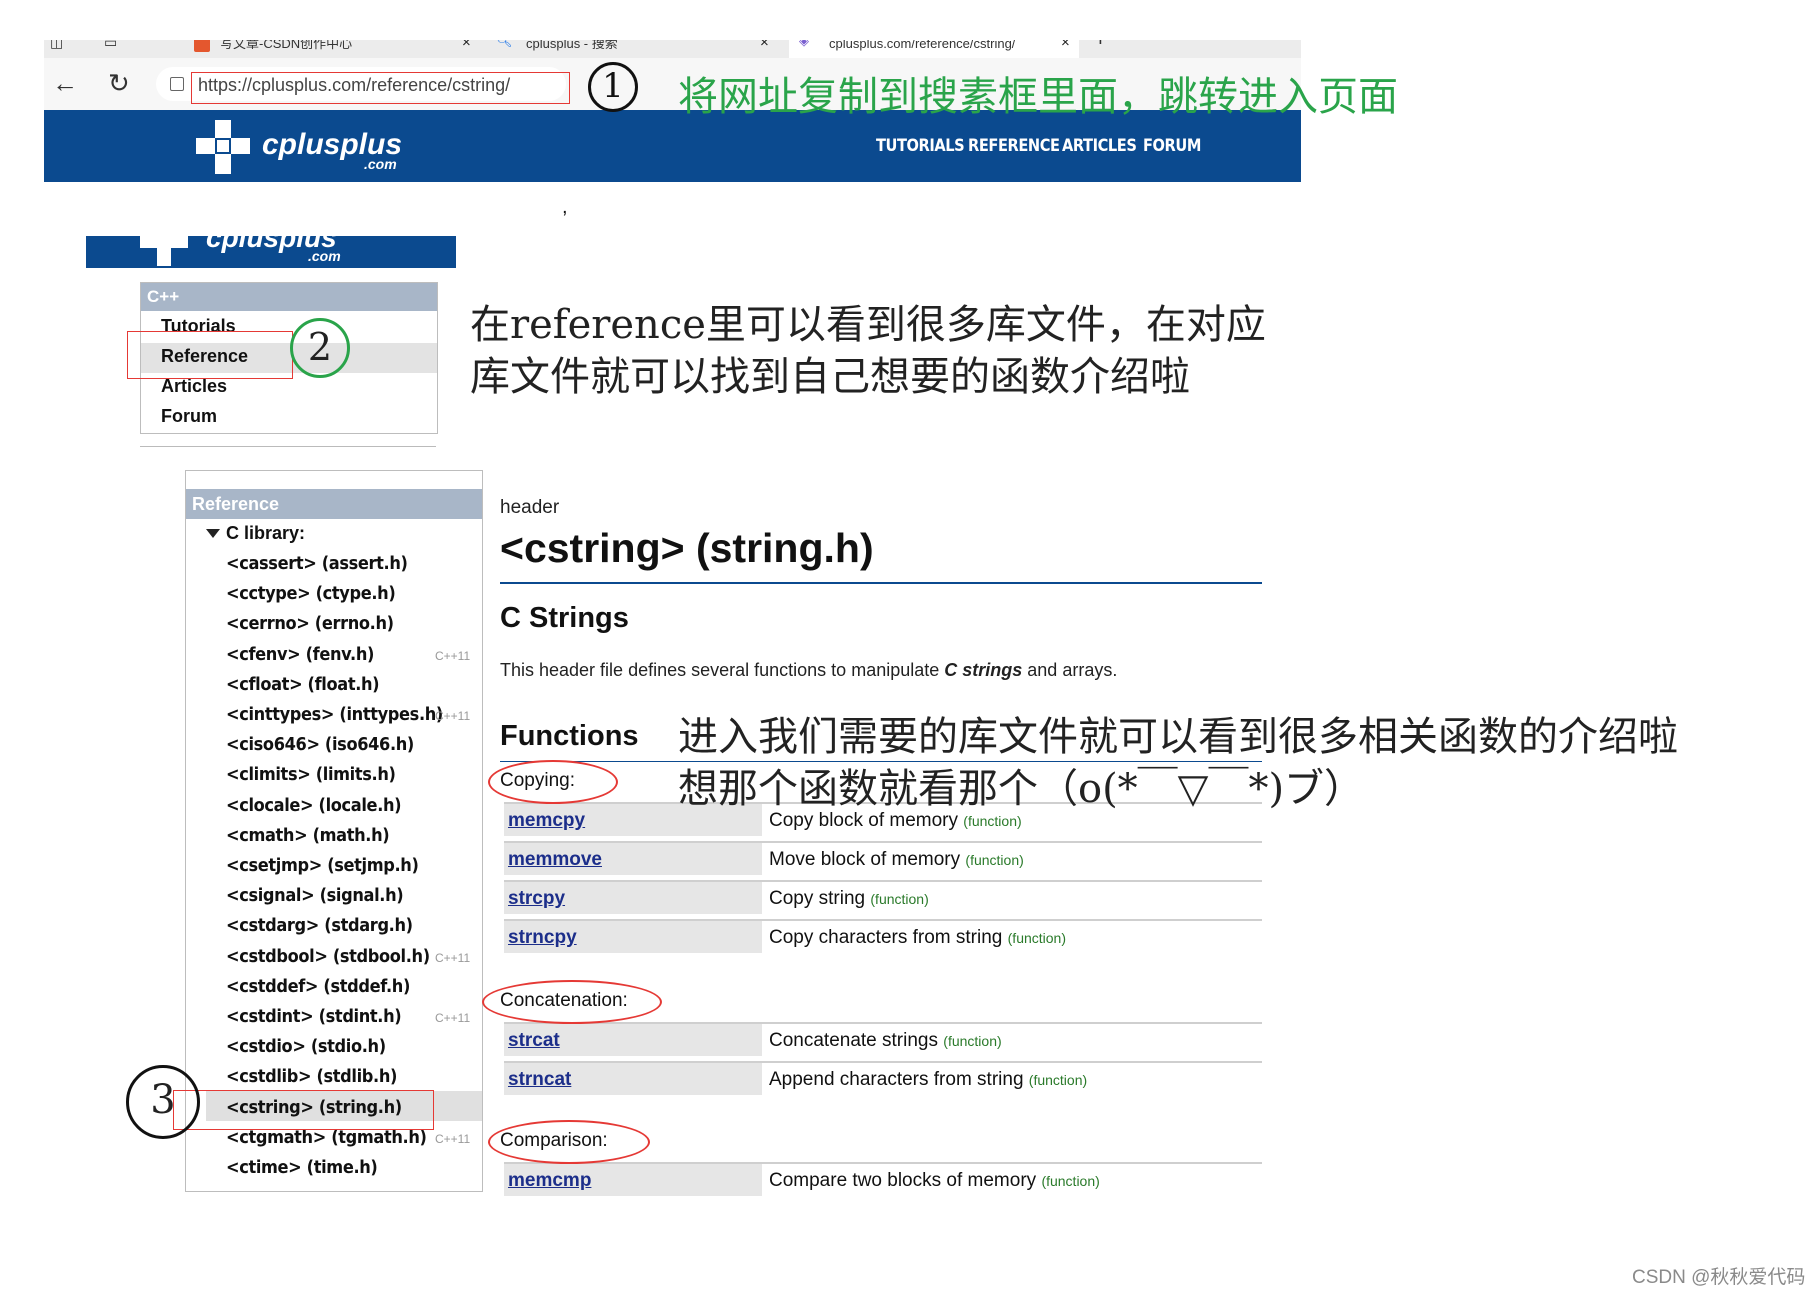 The width and height of the screenshot is (1813, 1289). I want to click on function-link: strncpy, so click(542, 938).